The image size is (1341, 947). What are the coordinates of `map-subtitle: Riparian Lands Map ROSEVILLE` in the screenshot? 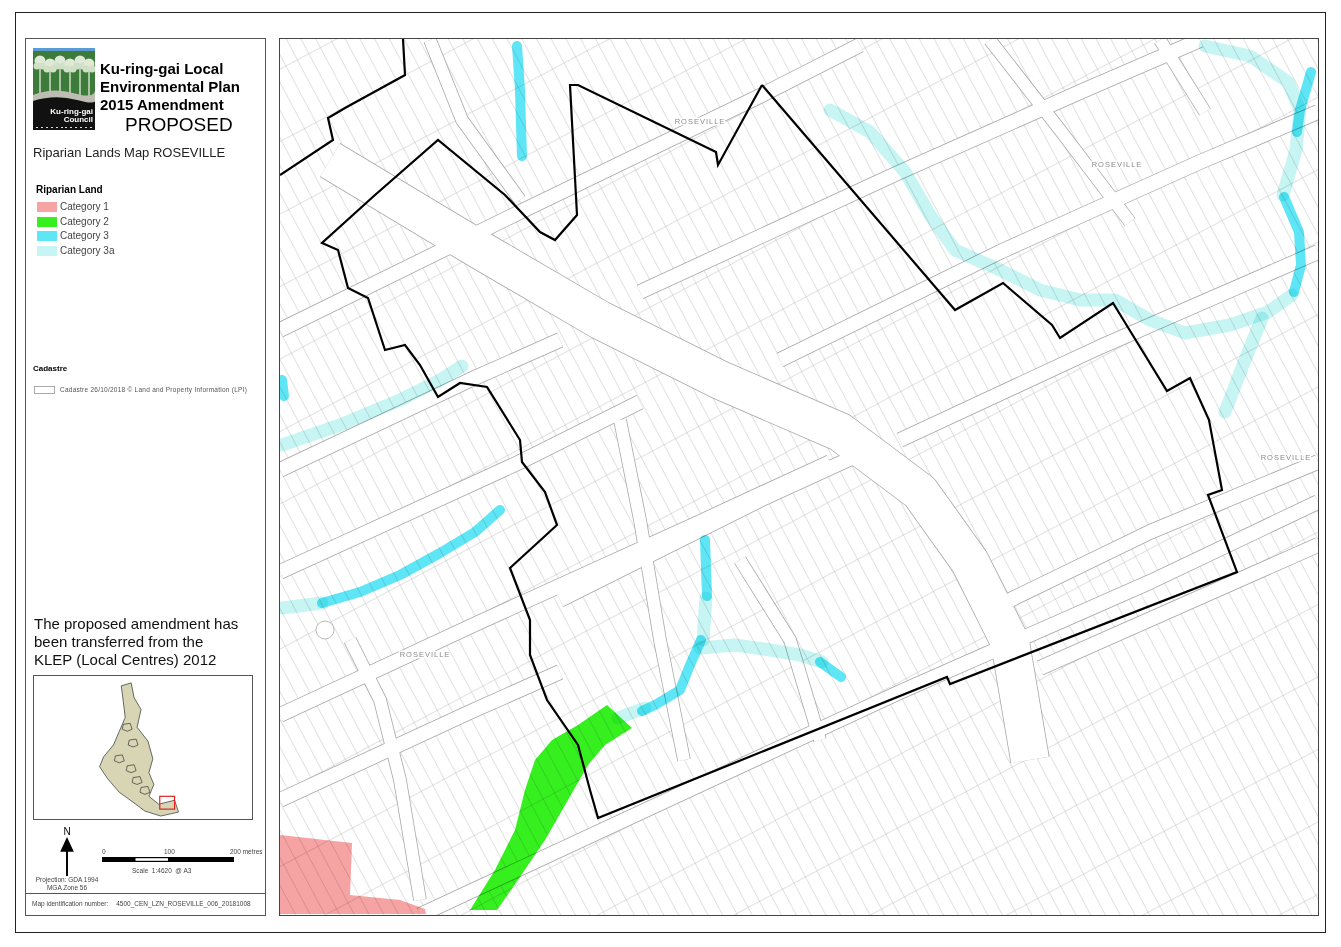 It's located at (129, 153).